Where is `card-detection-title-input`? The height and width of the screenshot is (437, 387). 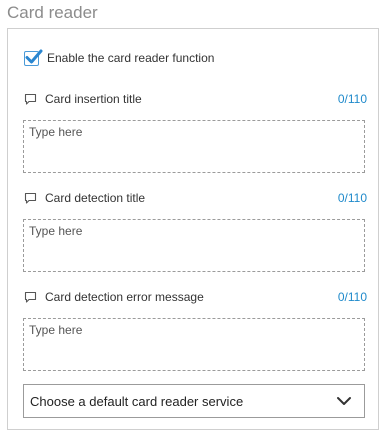
card-detection-title-input is located at coordinates (194, 245).